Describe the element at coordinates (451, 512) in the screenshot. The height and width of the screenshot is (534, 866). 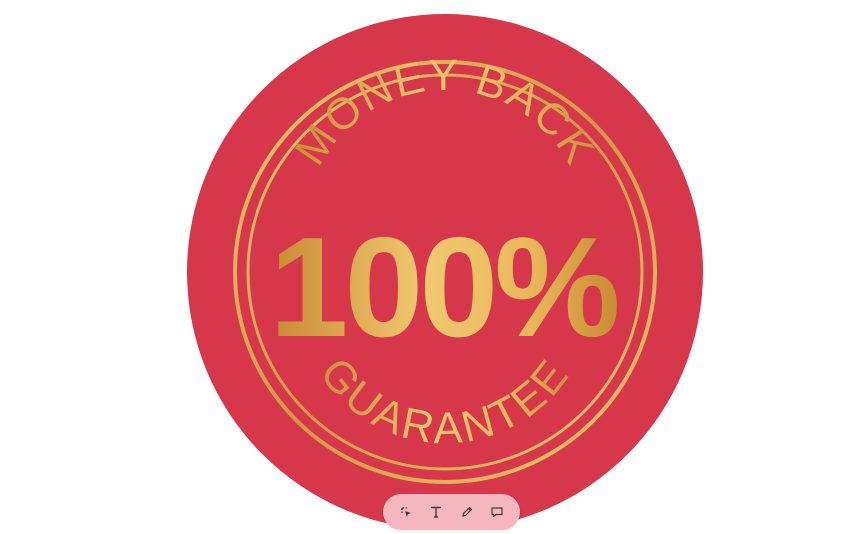
I see `annotation-toolbar` at that location.